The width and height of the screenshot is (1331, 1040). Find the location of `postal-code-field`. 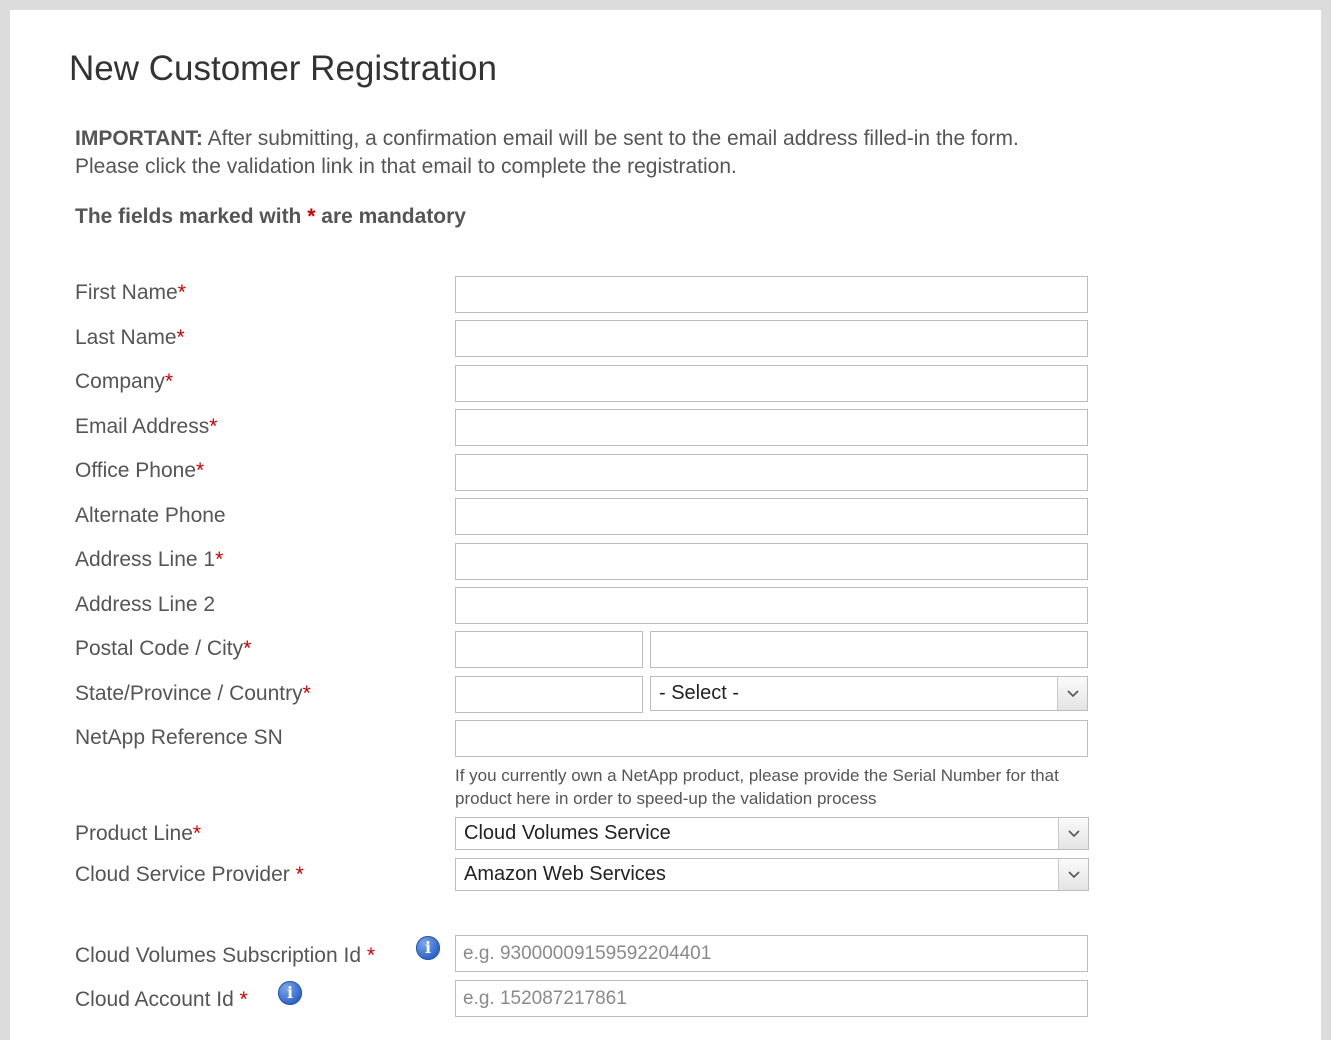

postal-code-field is located at coordinates (549, 649).